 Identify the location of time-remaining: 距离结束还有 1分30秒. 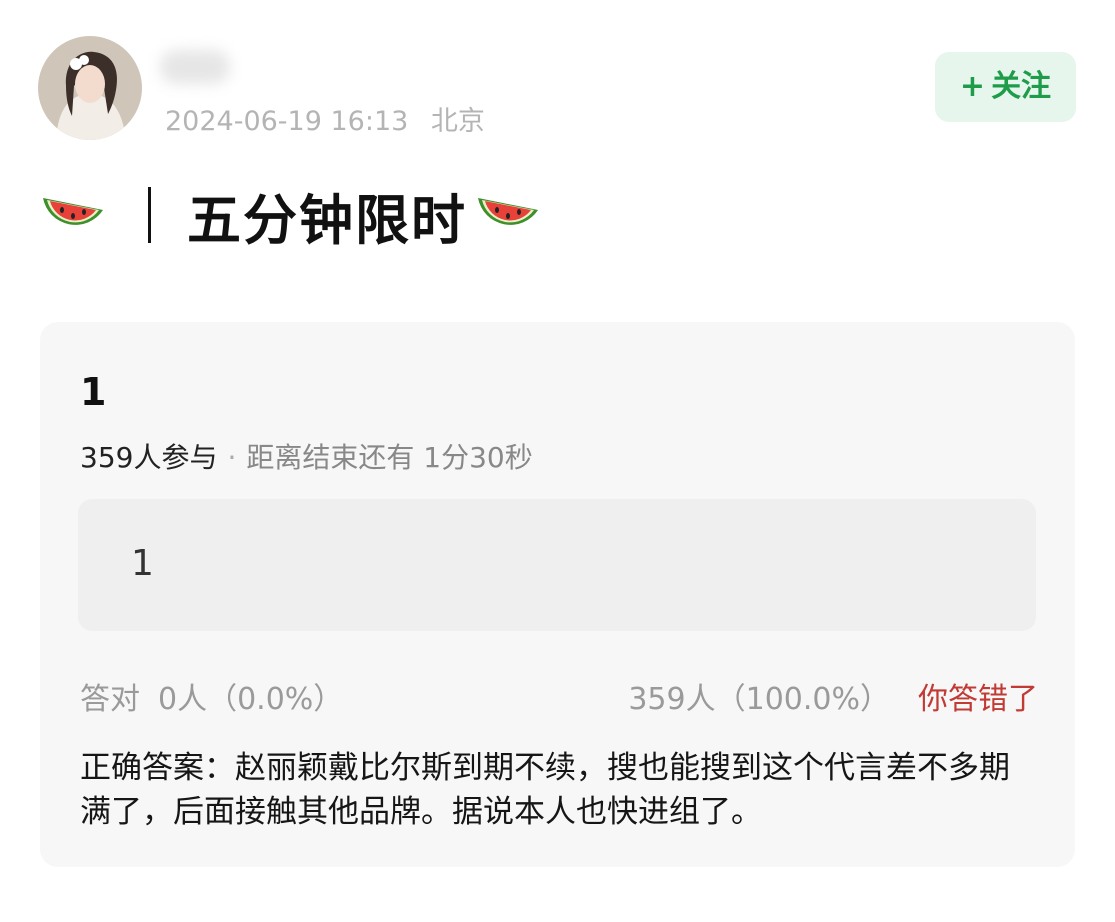
(389, 457).